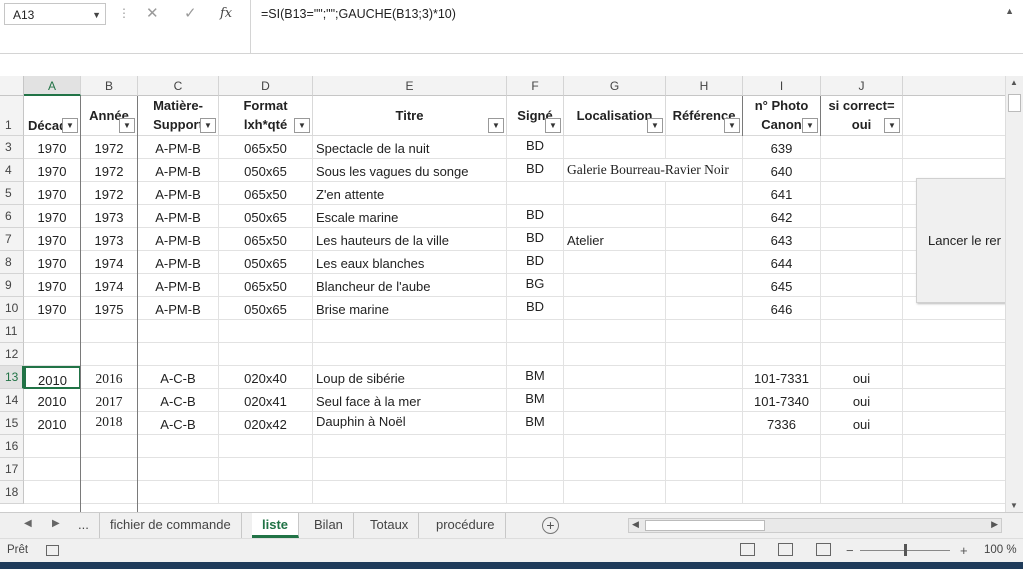 The height and width of the screenshot is (569, 1023). I want to click on grid-cell: Dauphin à Noël, so click(410, 423).